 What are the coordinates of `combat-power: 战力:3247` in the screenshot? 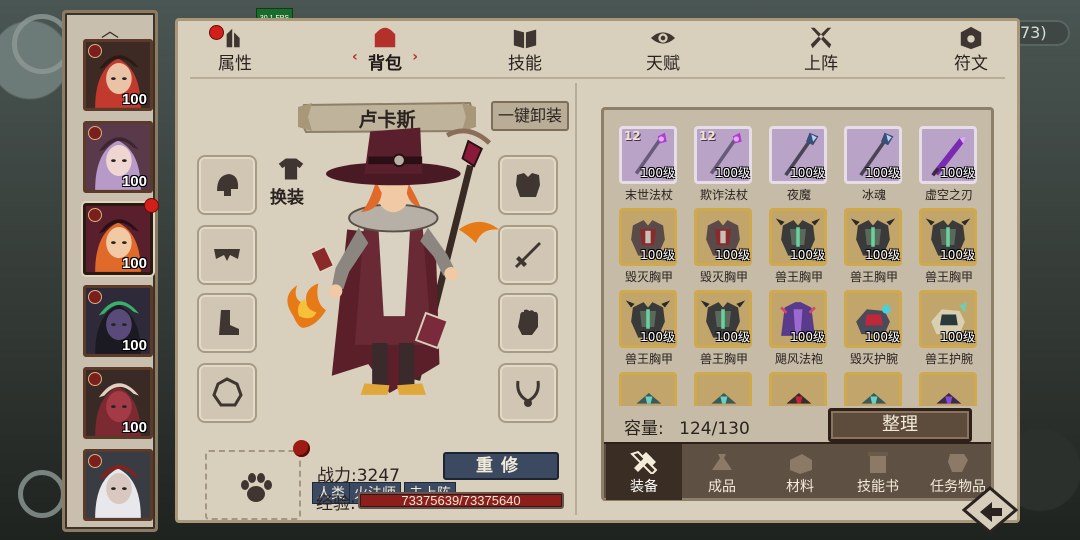 It's located at (358, 476).